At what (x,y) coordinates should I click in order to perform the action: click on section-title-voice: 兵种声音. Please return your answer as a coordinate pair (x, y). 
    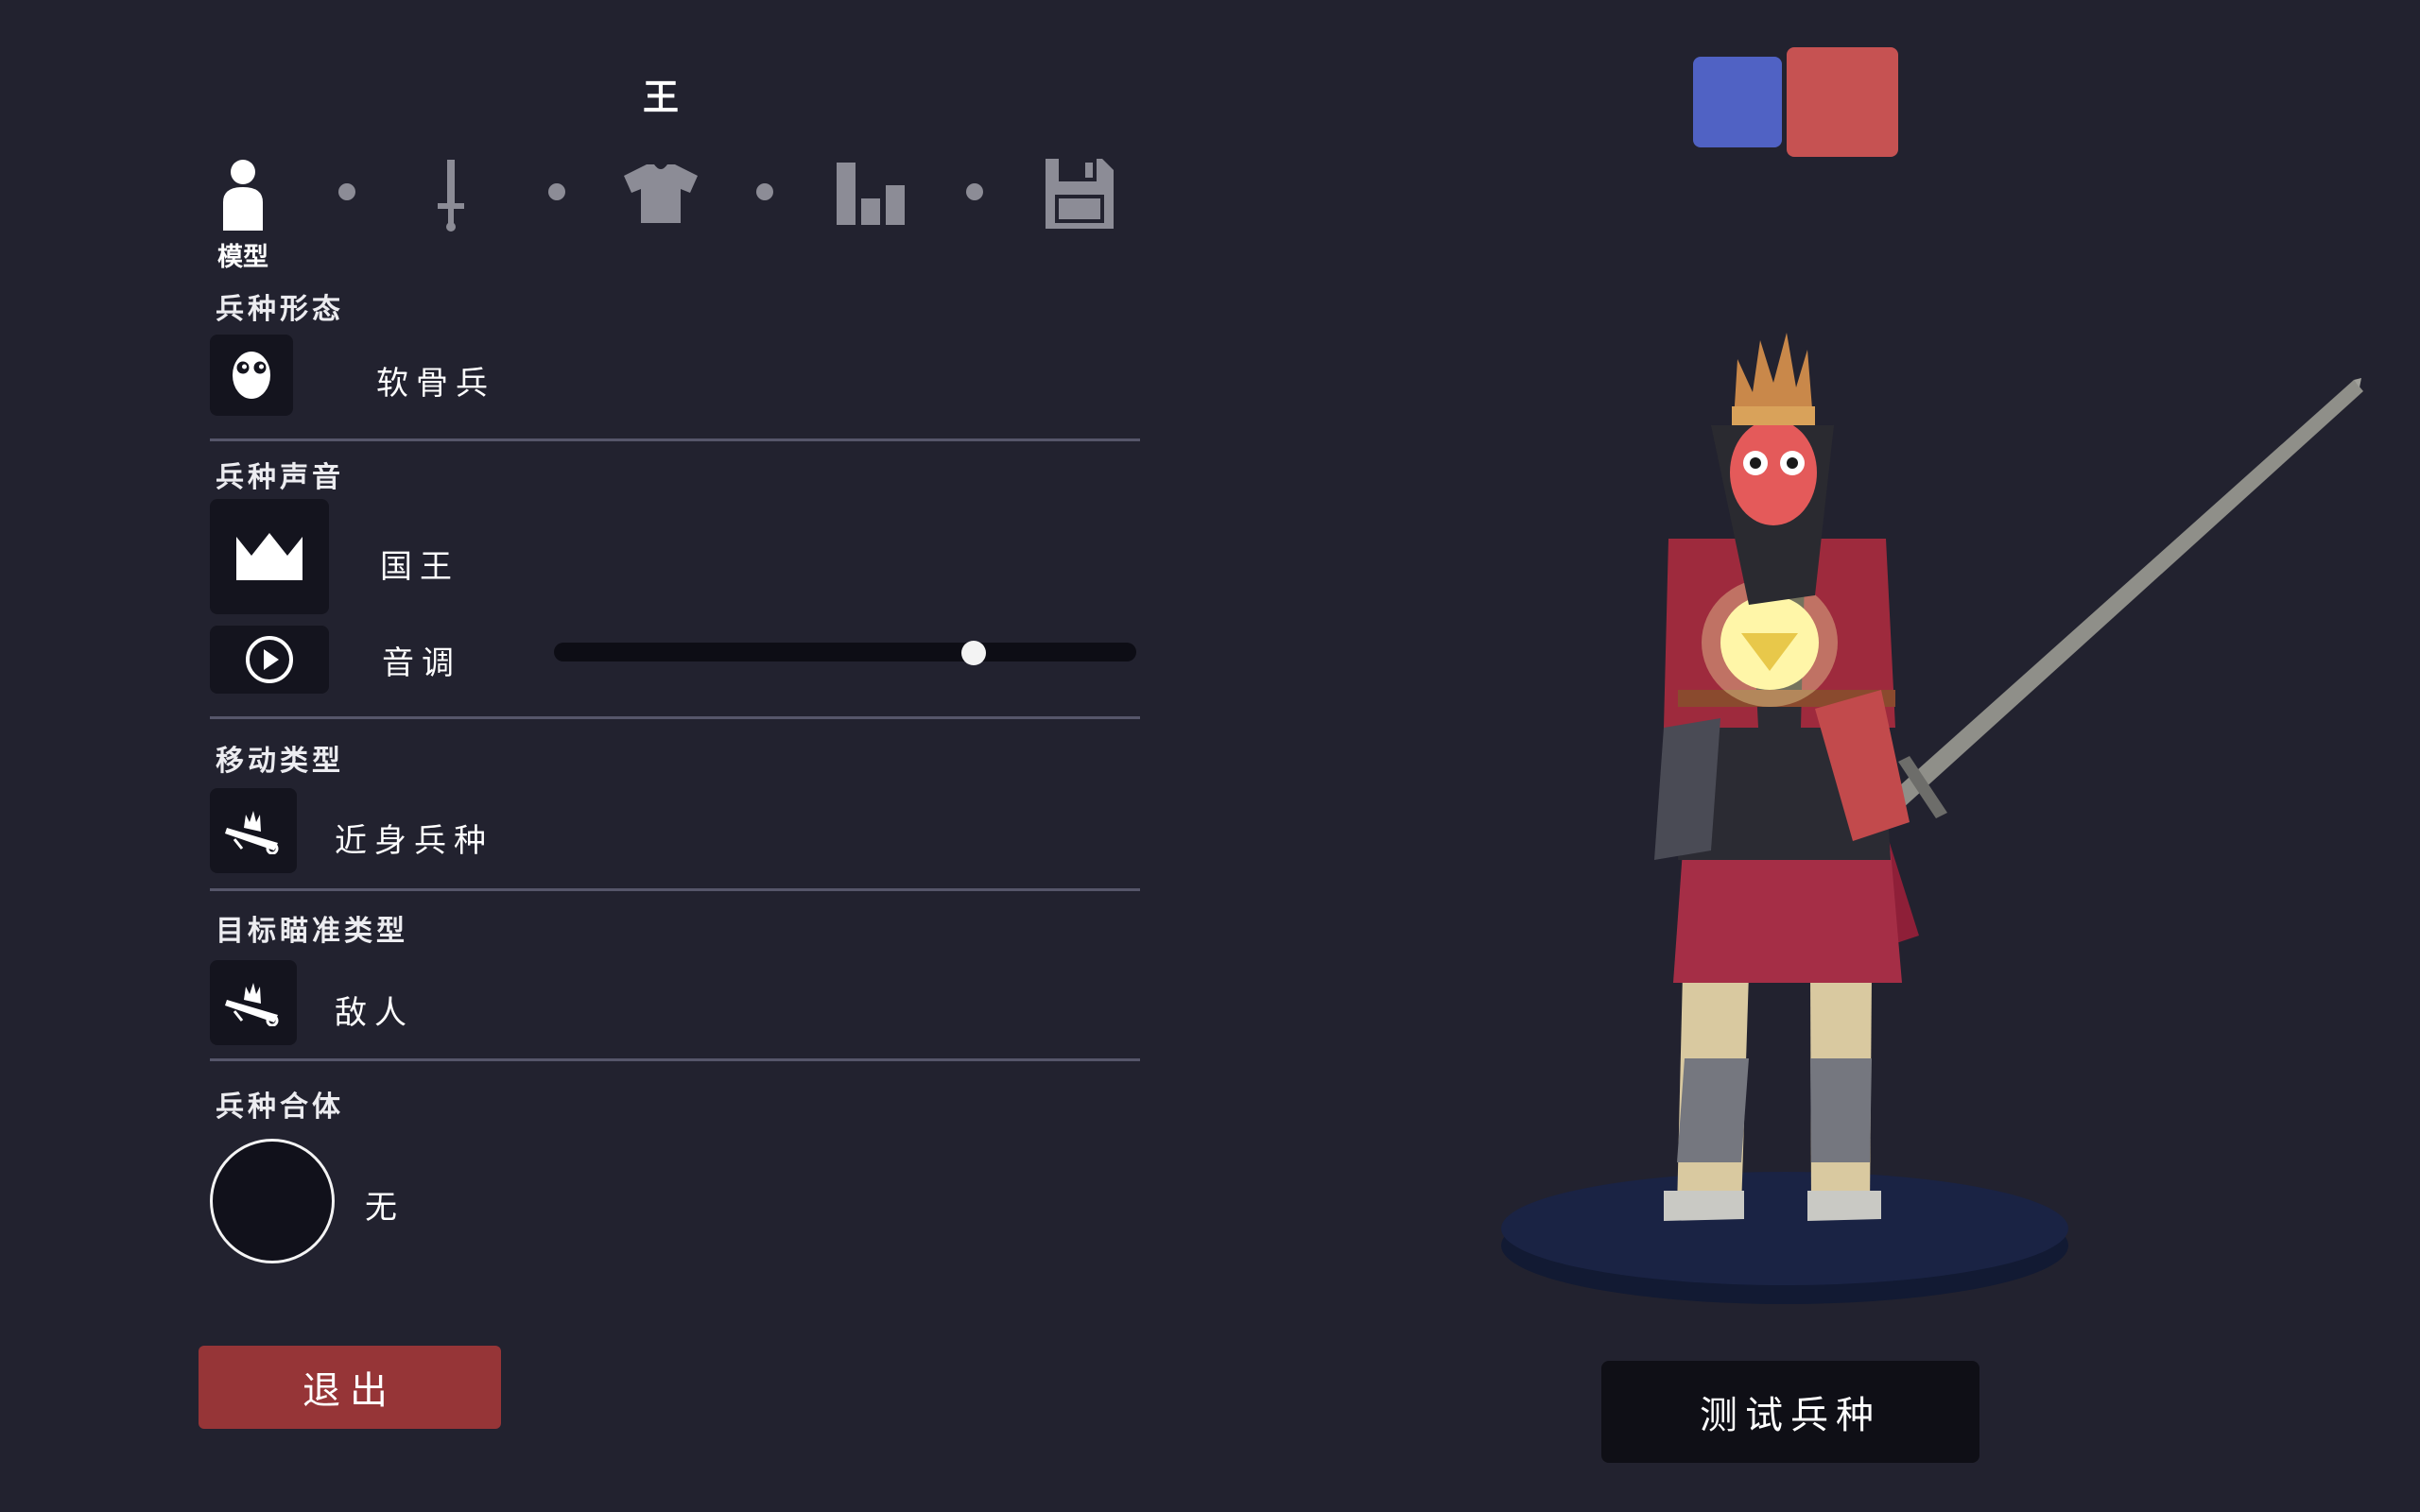
    Looking at the image, I should click on (280, 477).